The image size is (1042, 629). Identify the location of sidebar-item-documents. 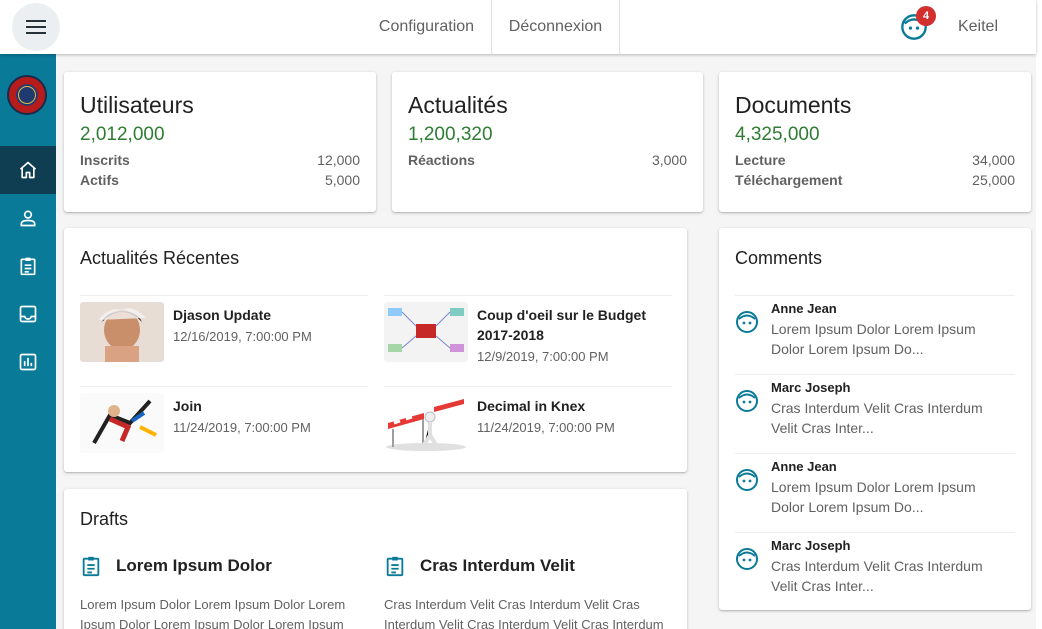
(28, 314).